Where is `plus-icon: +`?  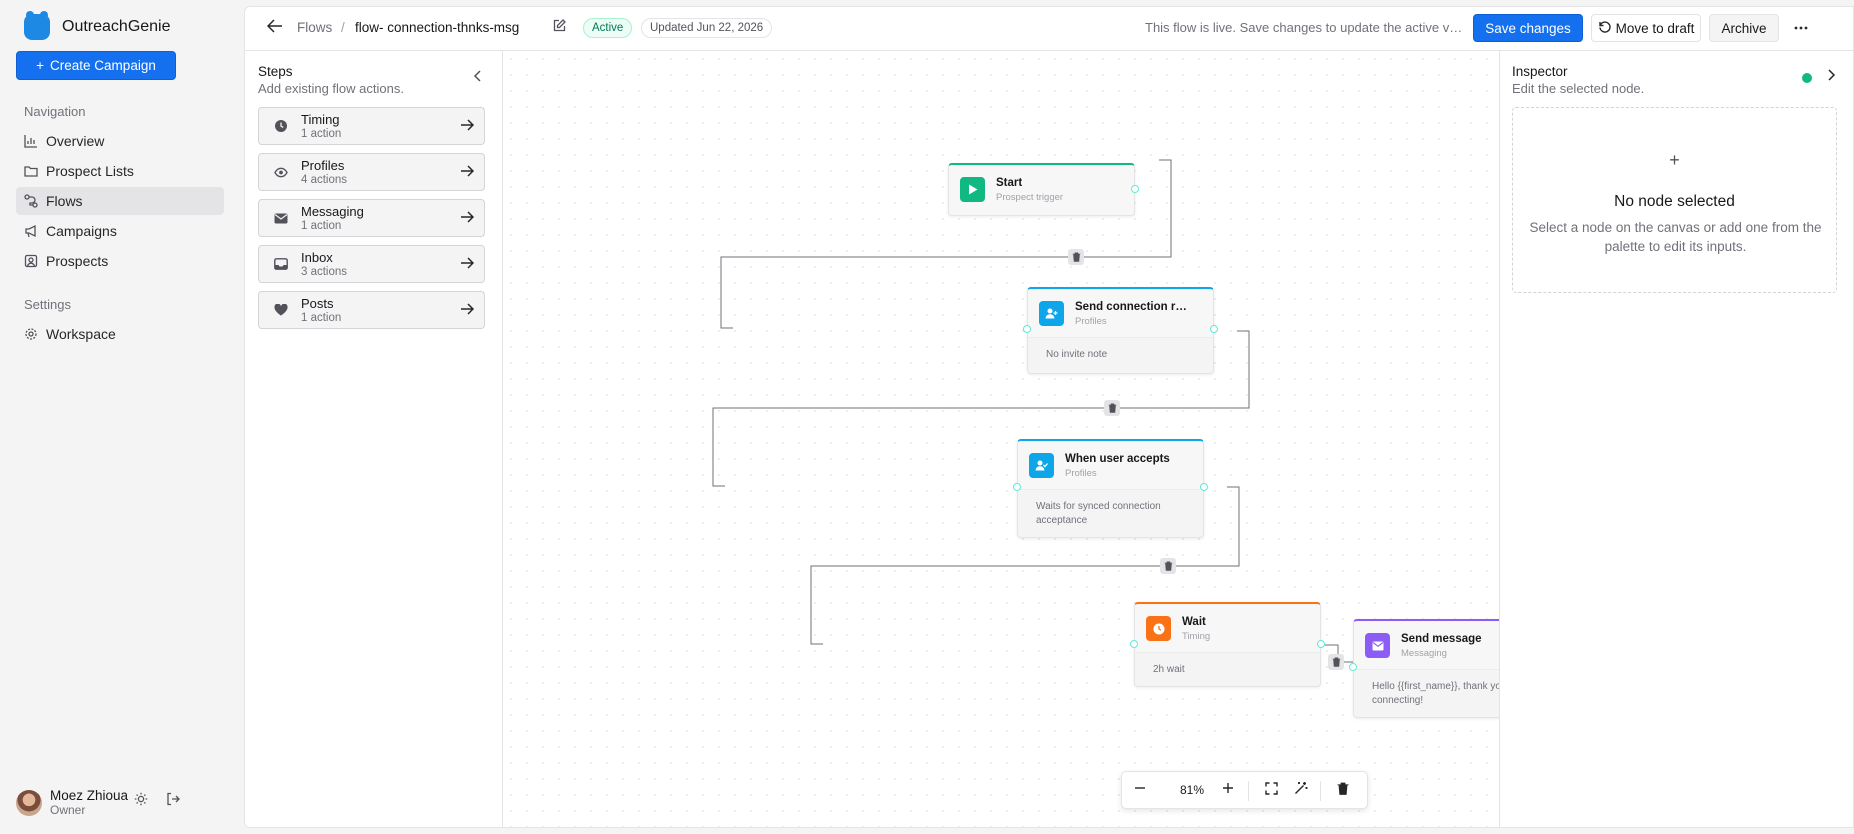
plus-icon: + is located at coordinates (1674, 160).